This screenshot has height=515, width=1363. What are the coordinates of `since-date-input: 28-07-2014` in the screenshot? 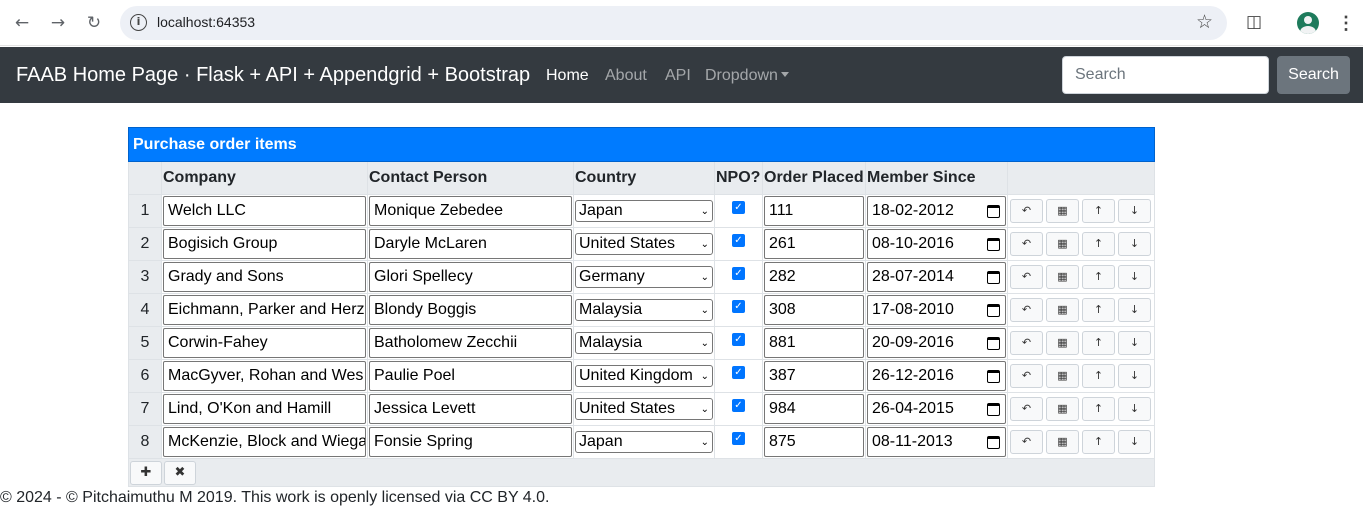 It's located at (936, 277).